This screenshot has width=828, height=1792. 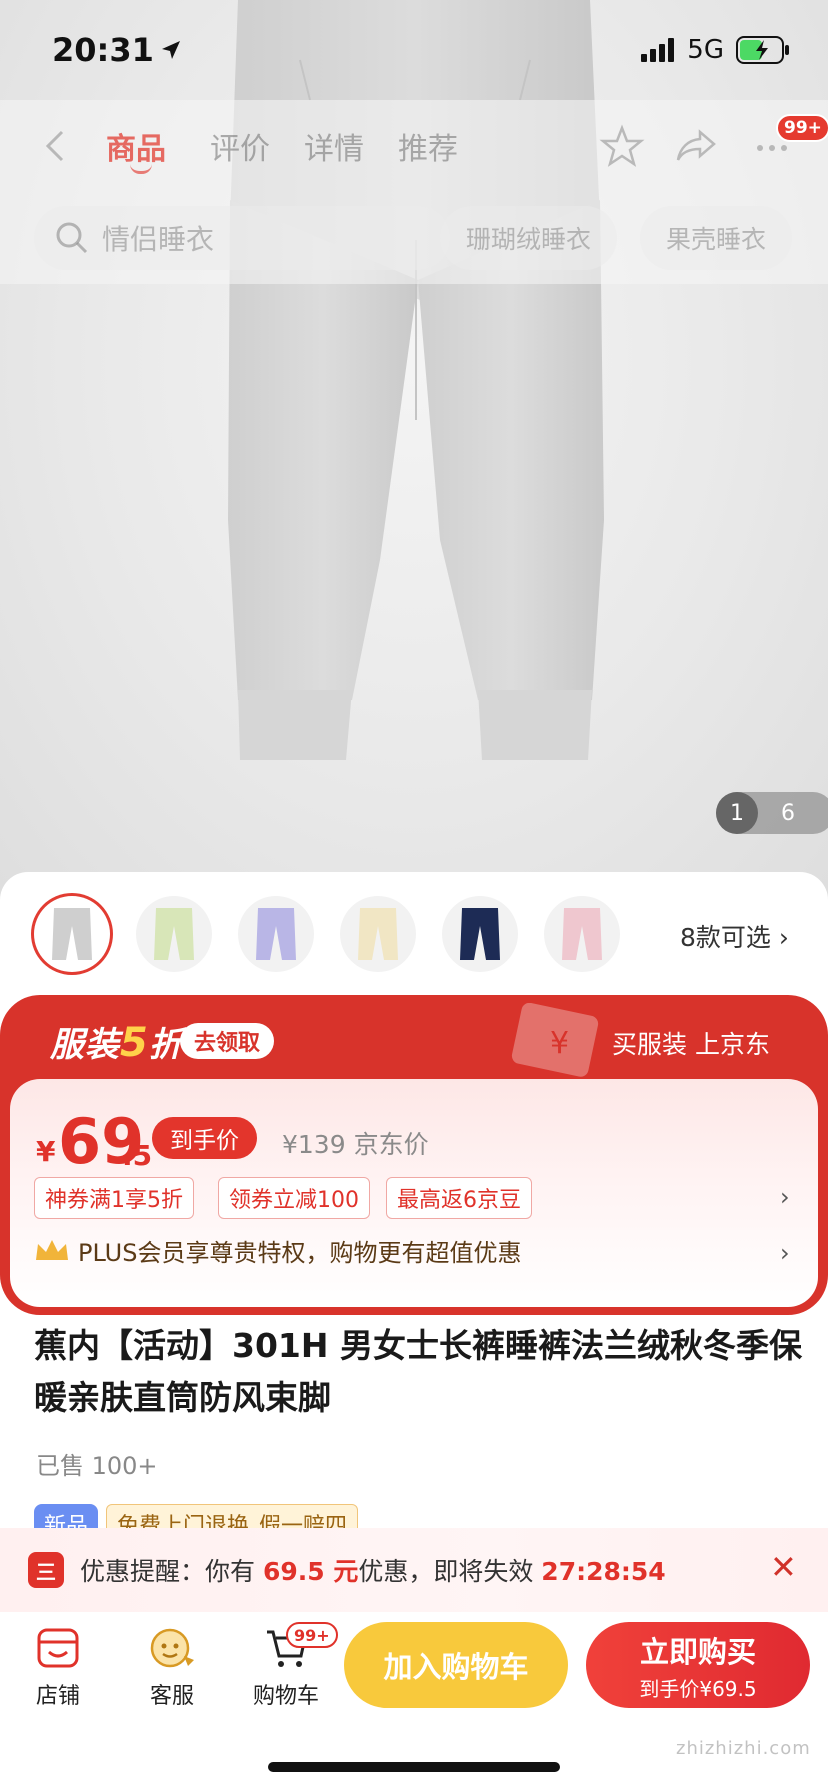 I want to click on buy-now-label: 立即购买, so click(x=697, y=1651).